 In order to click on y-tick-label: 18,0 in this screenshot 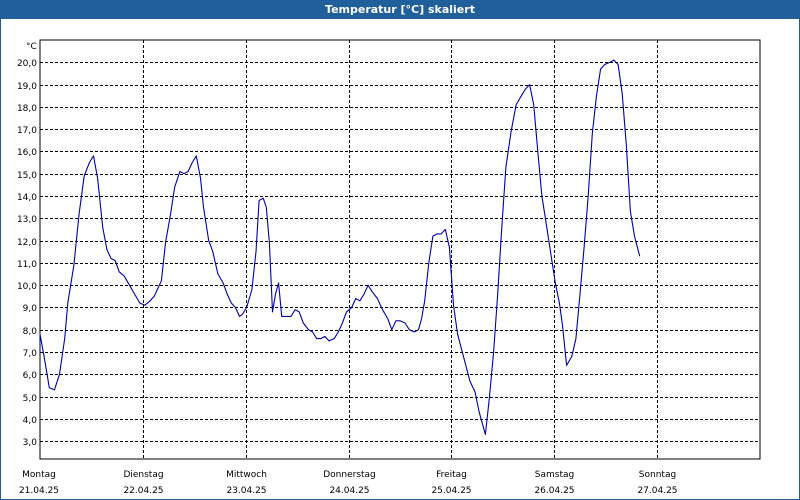, I will do `click(27, 109)`.